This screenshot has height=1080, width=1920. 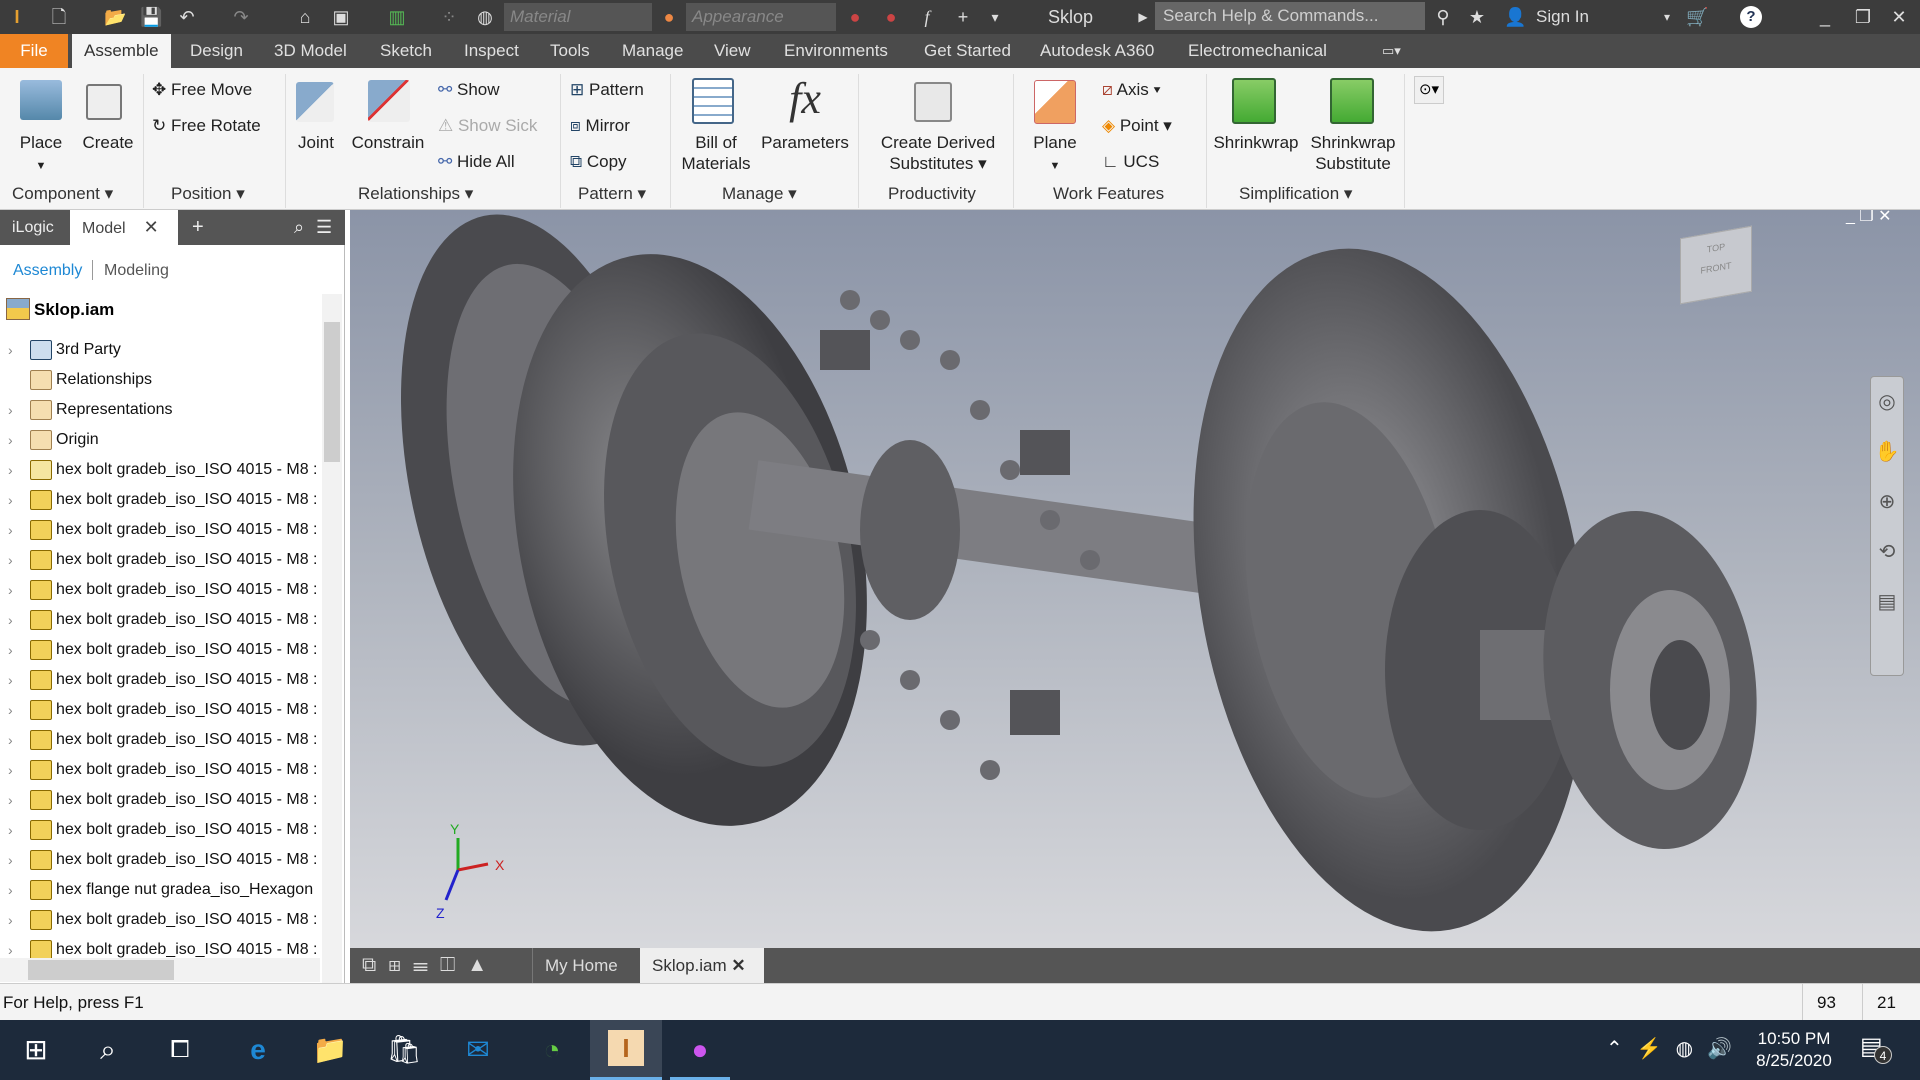 What do you see at coordinates (1256, 142) in the screenshot?
I see `shrinkwrap-button: Shrinkwrap` at bounding box center [1256, 142].